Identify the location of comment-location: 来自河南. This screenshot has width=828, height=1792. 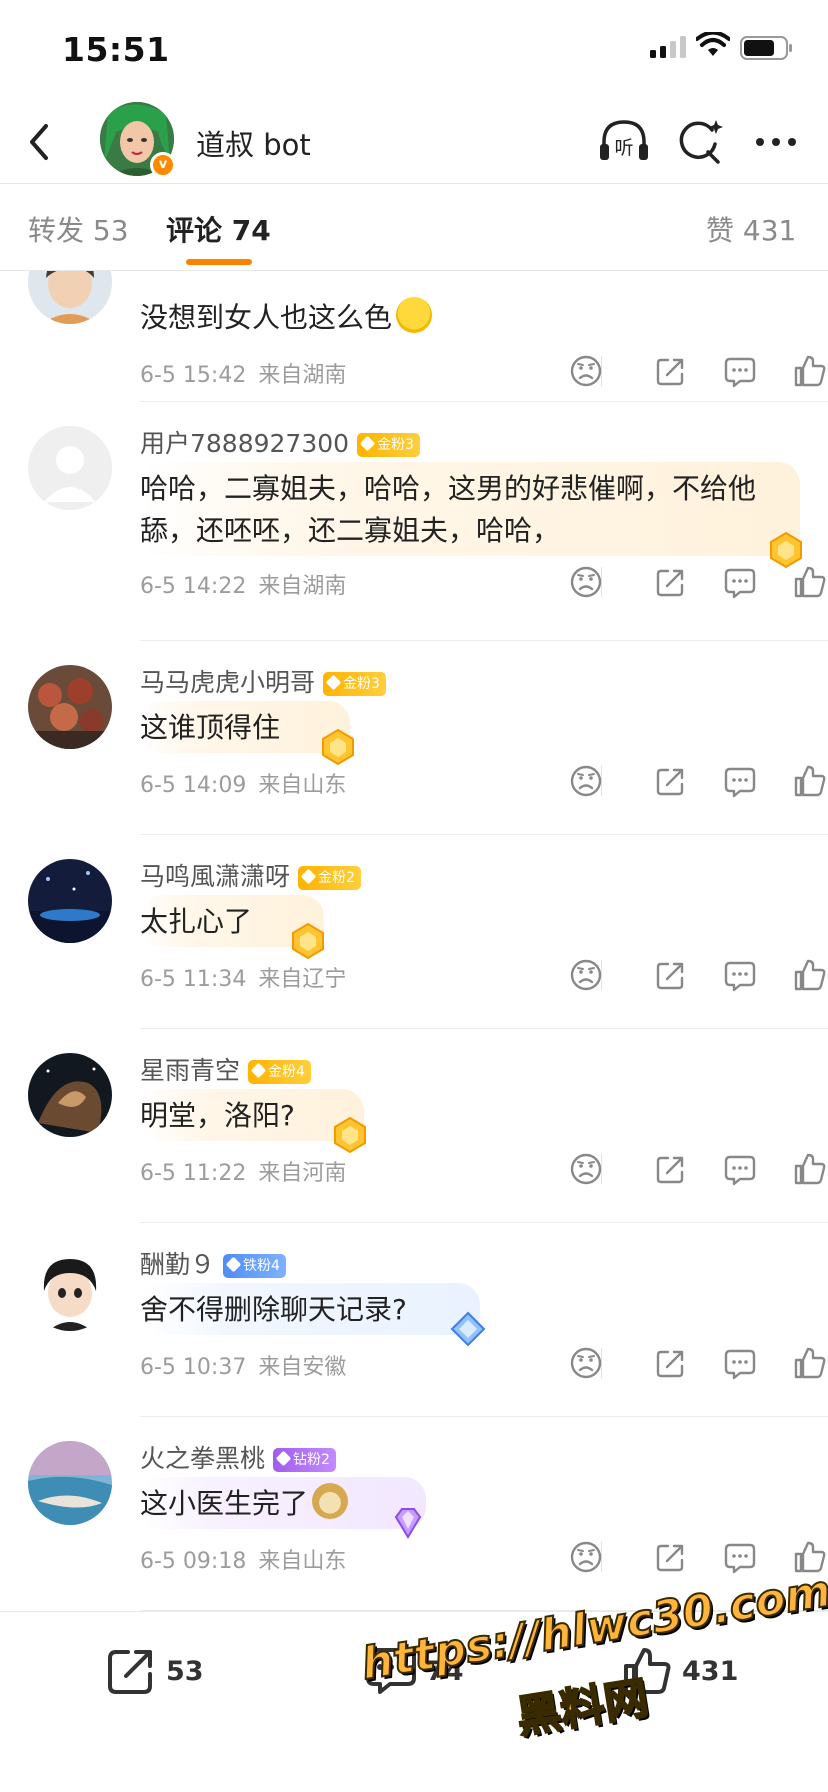
(302, 1173).